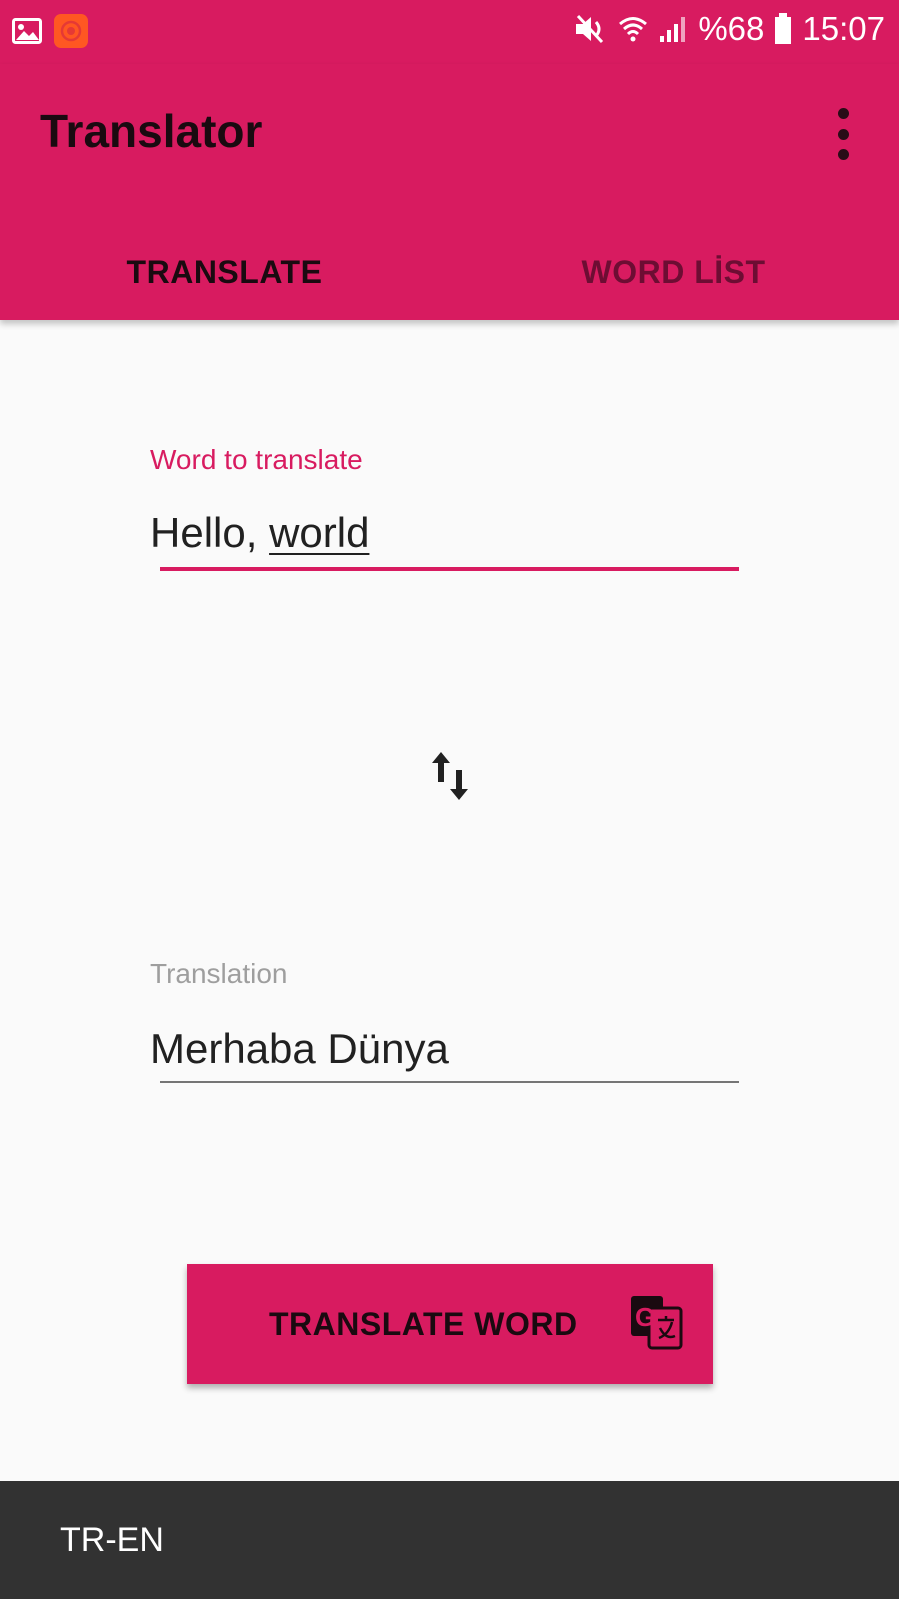 This screenshot has width=899, height=1599. Describe the element at coordinates (445, 533) in the screenshot. I see `word-input: Hello, world` at that location.